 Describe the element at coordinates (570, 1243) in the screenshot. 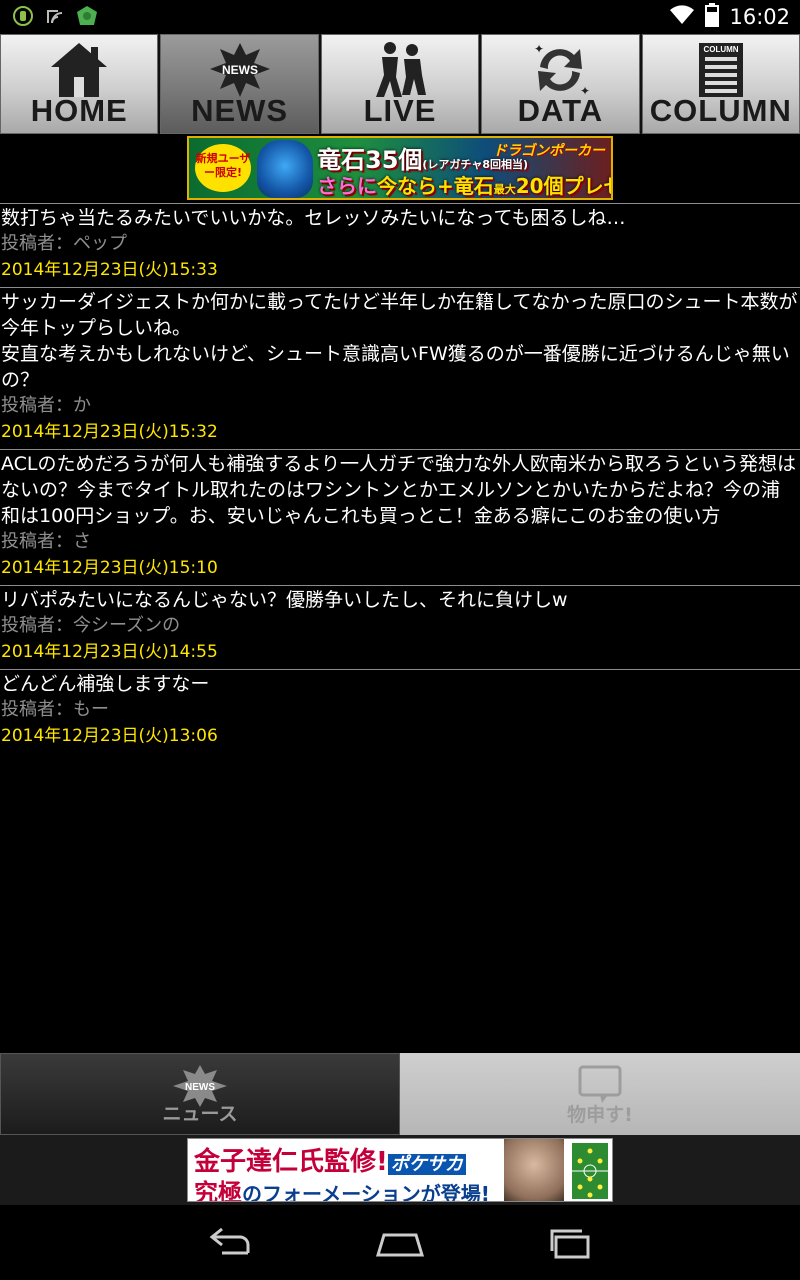

I see `recent-apps-icon` at that location.